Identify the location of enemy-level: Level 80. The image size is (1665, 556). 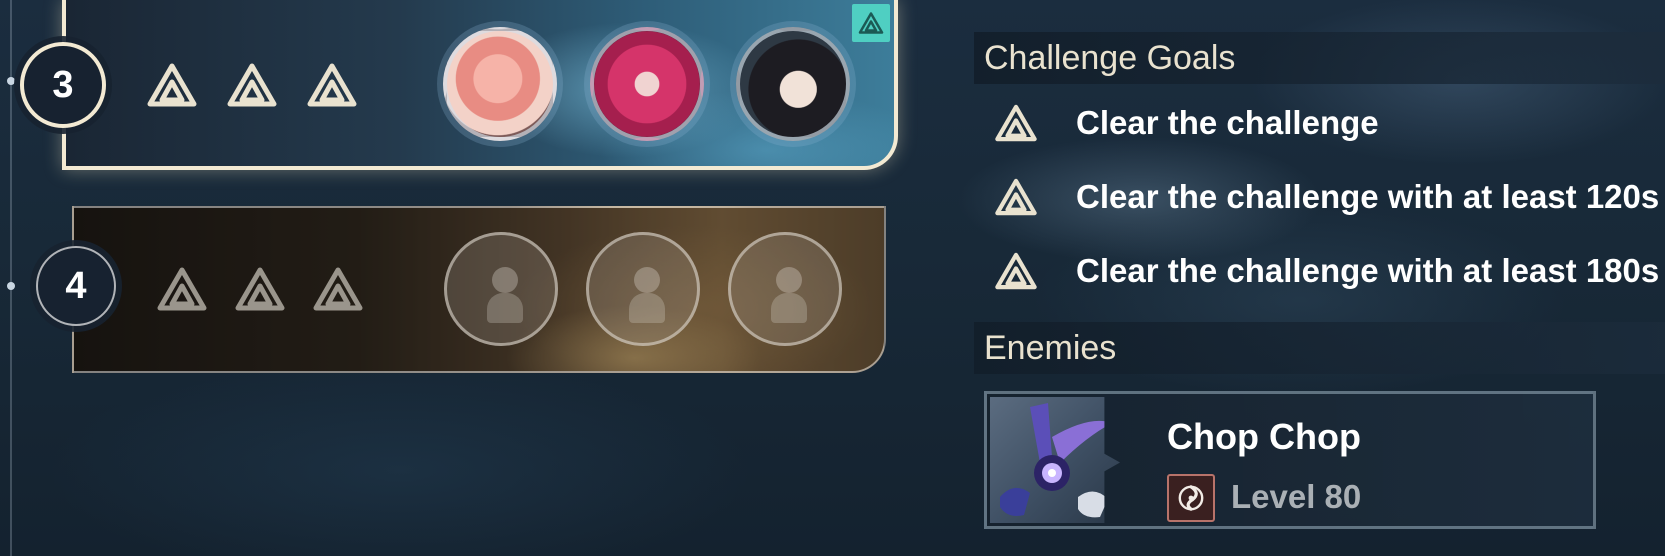
(1296, 496).